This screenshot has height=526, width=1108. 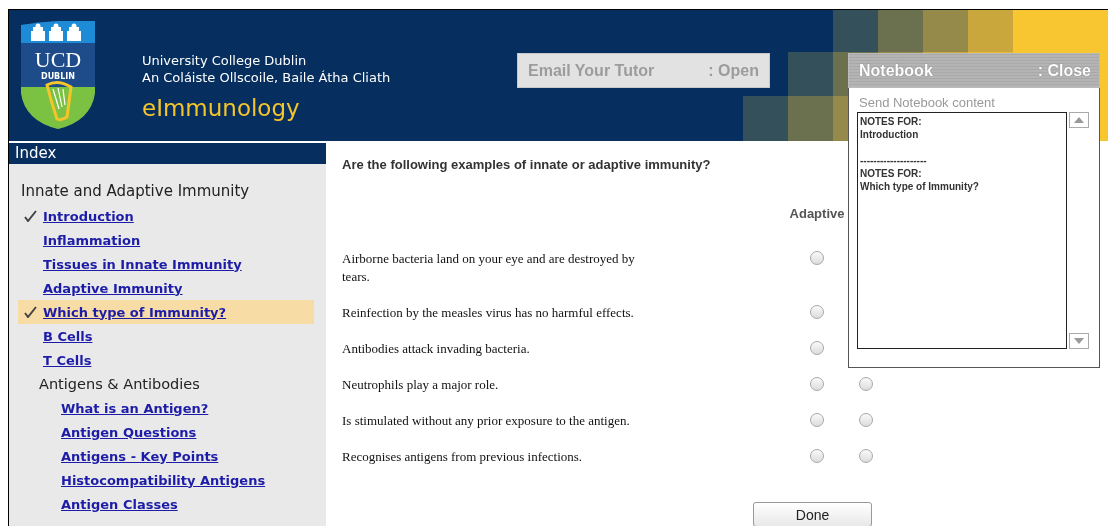 What do you see at coordinates (67, 360) in the screenshot?
I see `index-link: T Cells` at bounding box center [67, 360].